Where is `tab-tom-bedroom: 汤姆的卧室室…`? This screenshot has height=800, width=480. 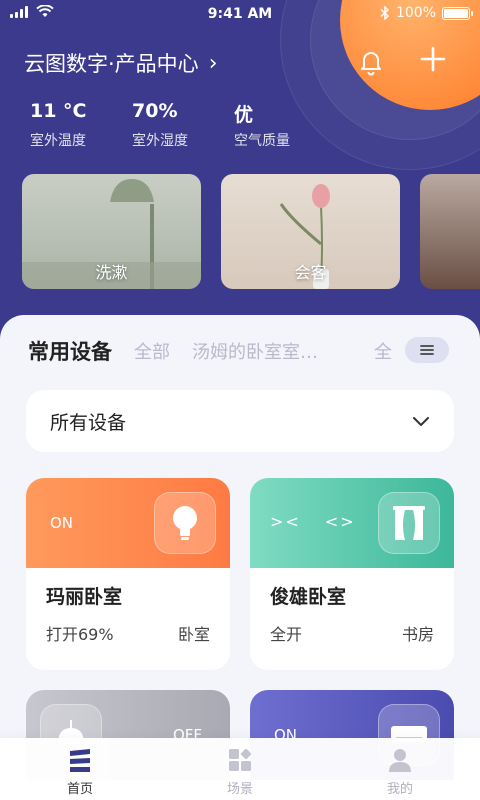
tab-tom-bedroom: 汤姆的卧室室… is located at coordinates (255, 351).